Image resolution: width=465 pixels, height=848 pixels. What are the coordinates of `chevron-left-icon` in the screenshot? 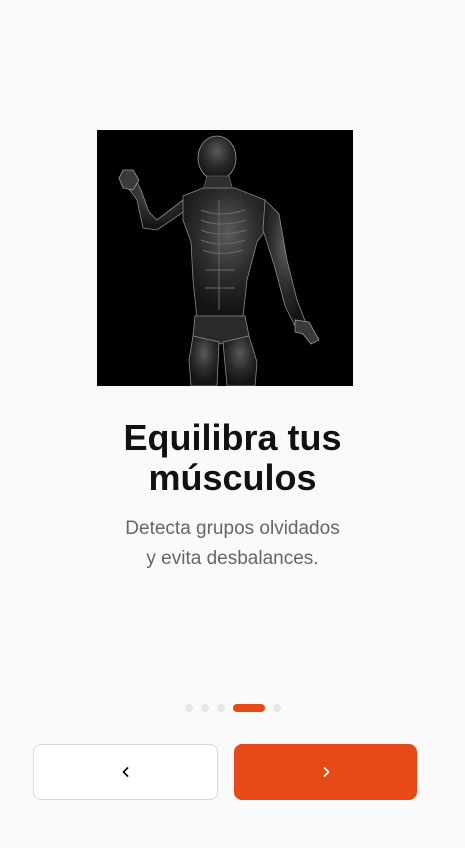 It's located at (125, 772).